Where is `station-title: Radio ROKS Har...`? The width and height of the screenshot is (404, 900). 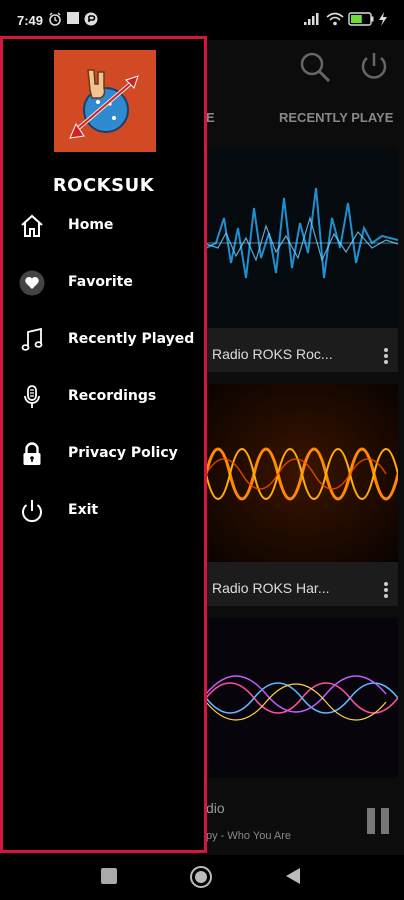
station-title: Radio ROKS Har... is located at coordinates (271, 588).